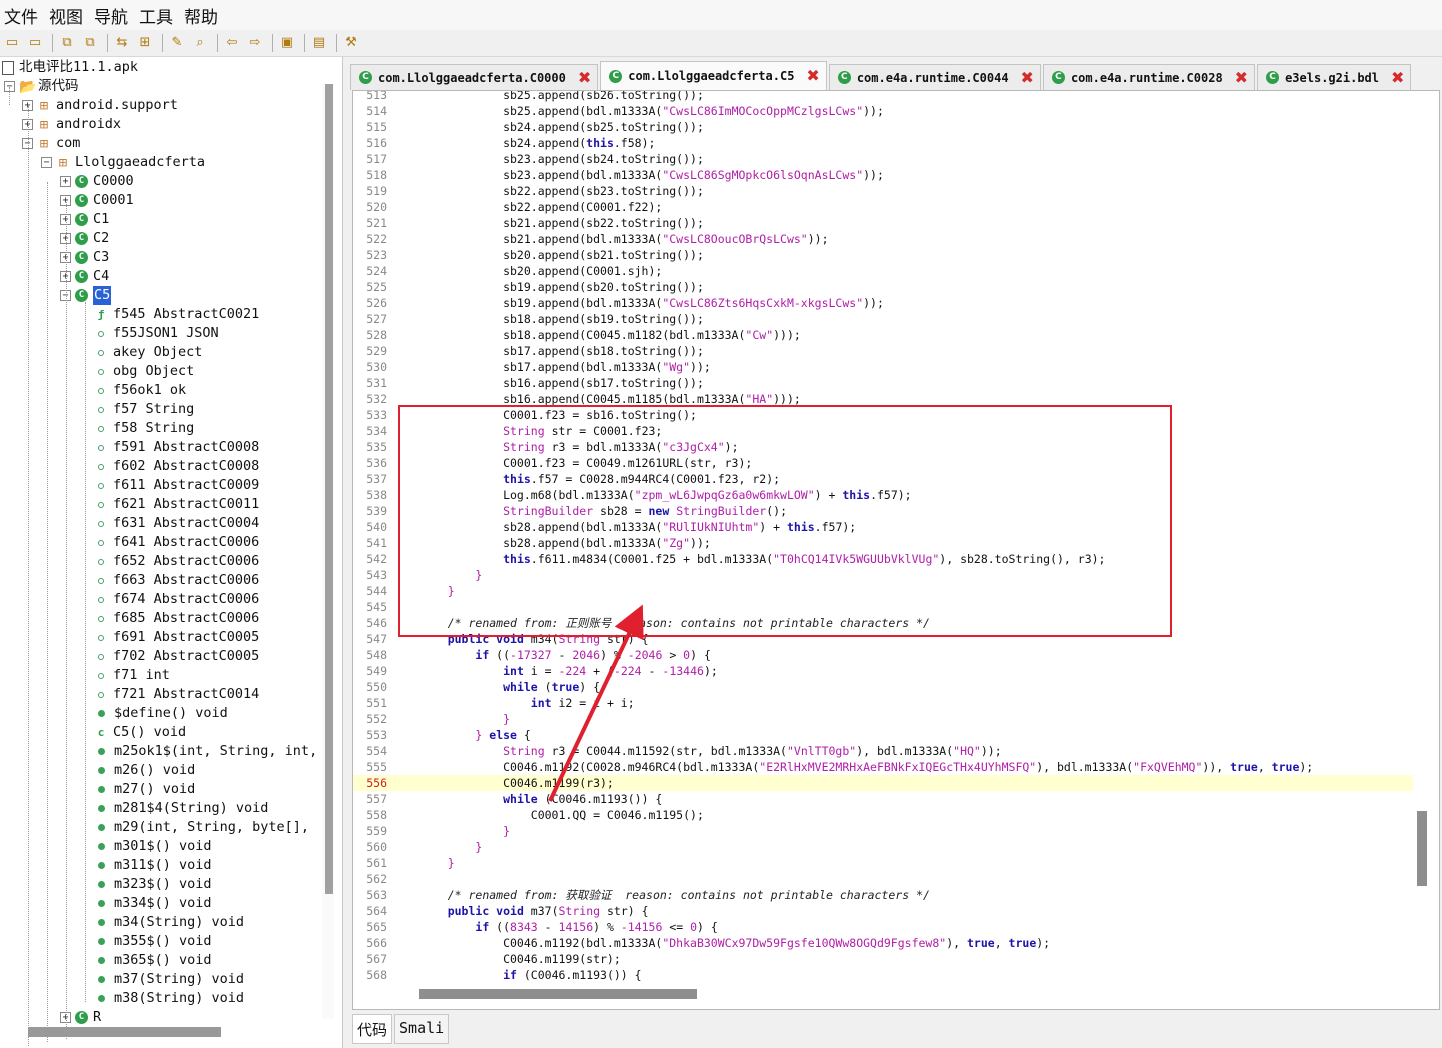  What do you see at coordinates (558, 994) in the screenshot?
I see `code-horizontal-scroll-thumb` at bounding box center [558, 994].